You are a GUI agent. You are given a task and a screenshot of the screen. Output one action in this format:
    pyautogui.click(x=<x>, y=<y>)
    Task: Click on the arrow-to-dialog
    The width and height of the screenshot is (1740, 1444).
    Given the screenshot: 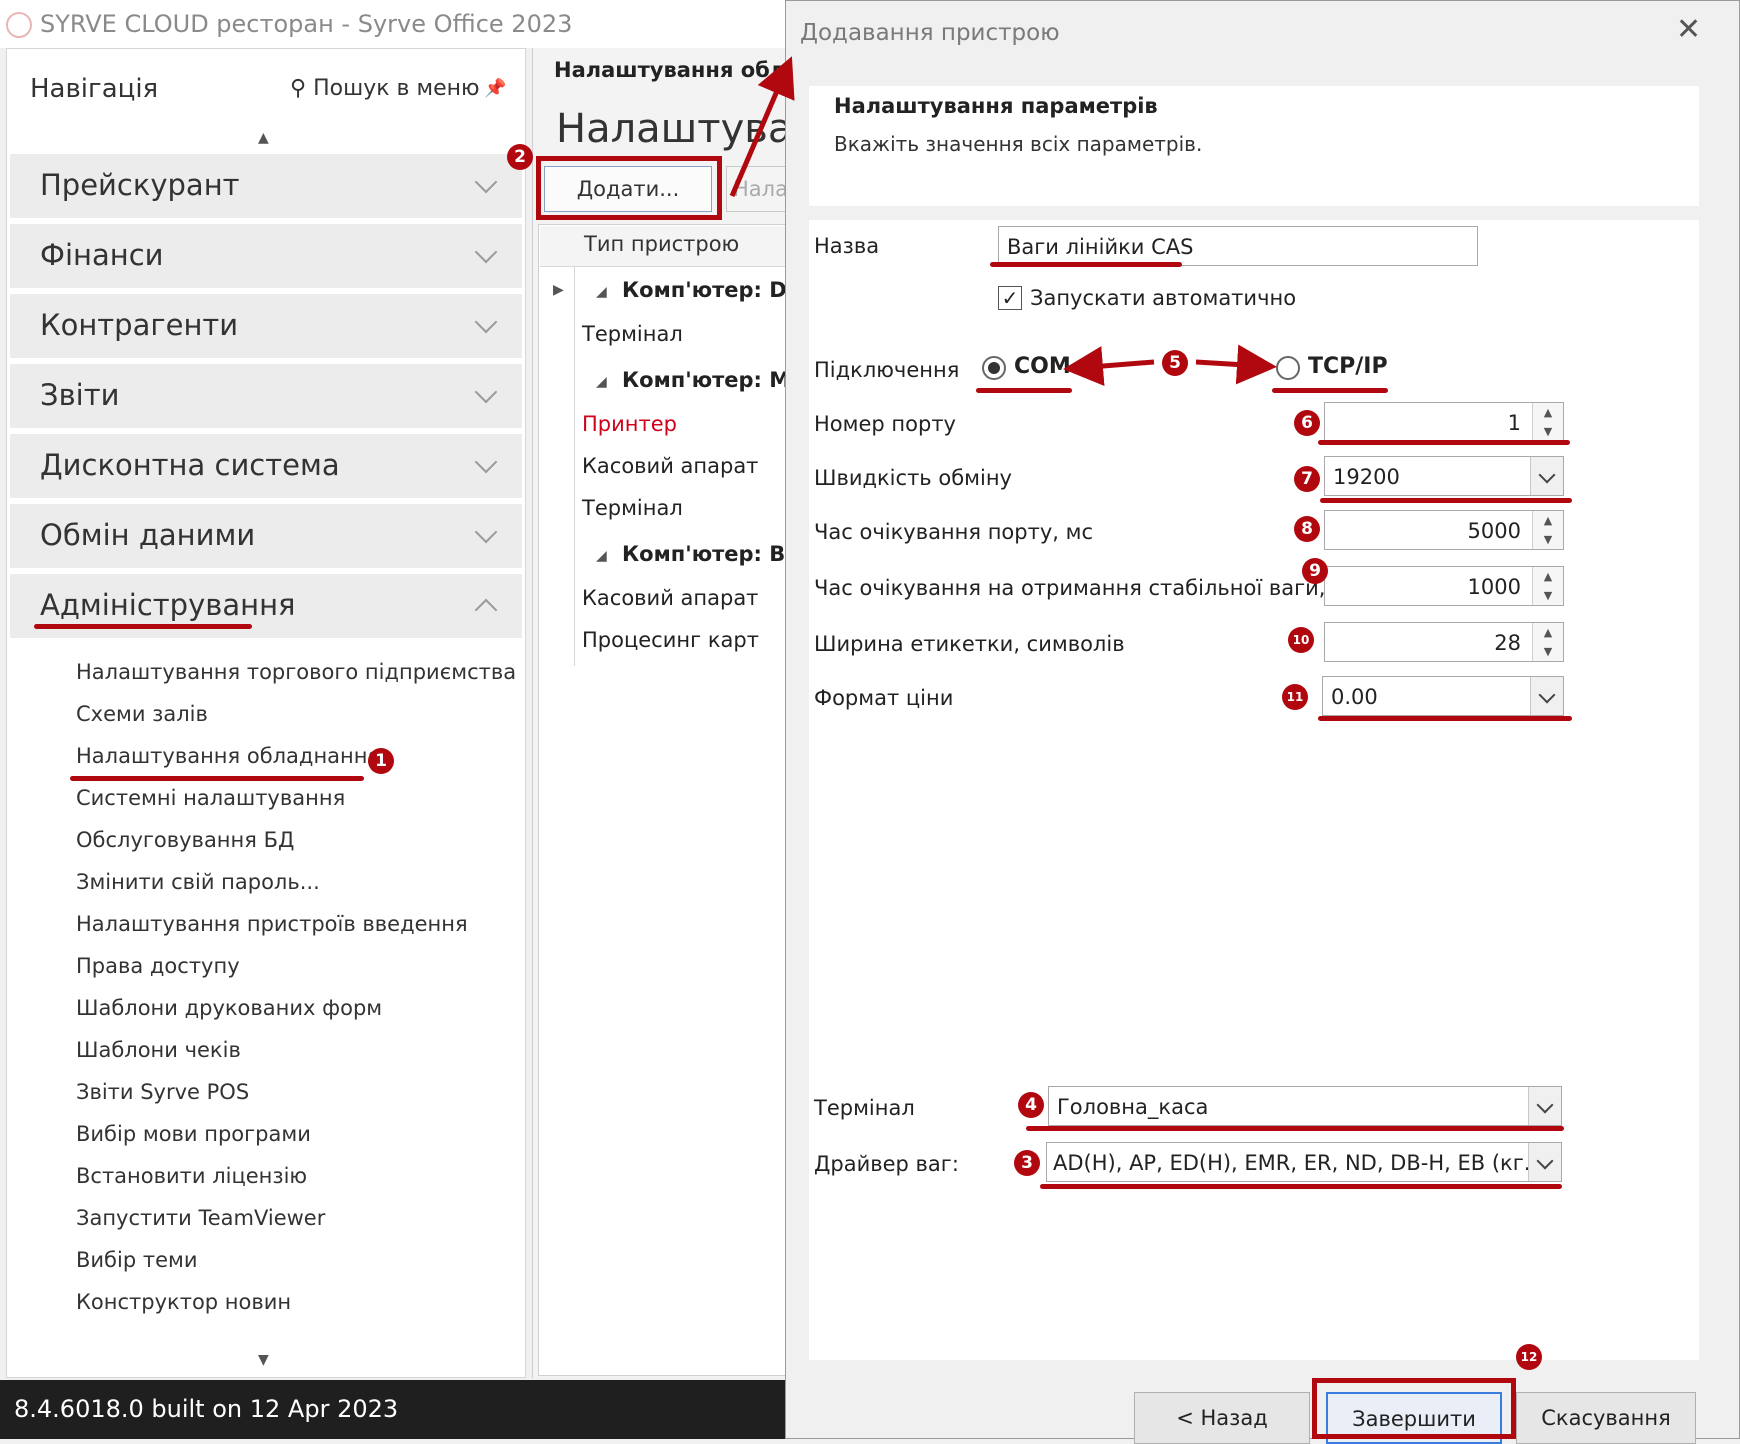 What is the action you would take?
    pyautogui.click(x=762, y=126)
    